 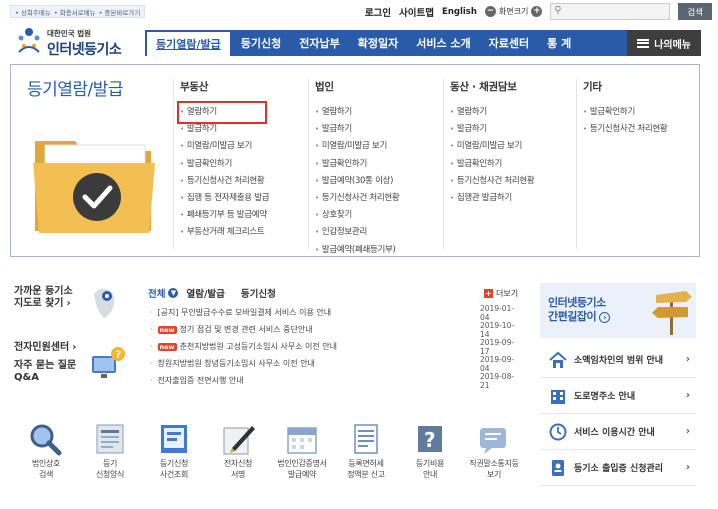 What do you see at coordinates (509, 43) in the screenshot?
I see `nav-item-resources: 자료센터` at bounding box center [509, 43].